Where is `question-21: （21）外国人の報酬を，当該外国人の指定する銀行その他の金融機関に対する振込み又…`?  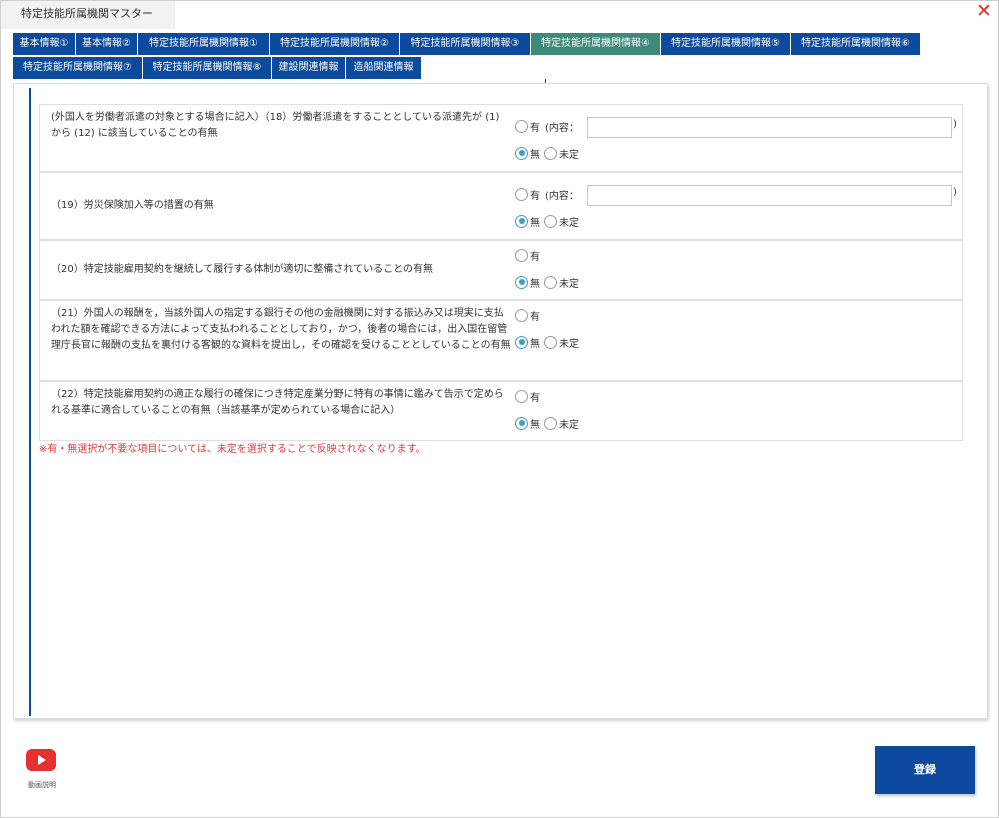
question-21: （21）外国人の報酬を，当該外国人の指定する銀行その他の金融機関に対する振込み又… is located at coordinates (501, 340).